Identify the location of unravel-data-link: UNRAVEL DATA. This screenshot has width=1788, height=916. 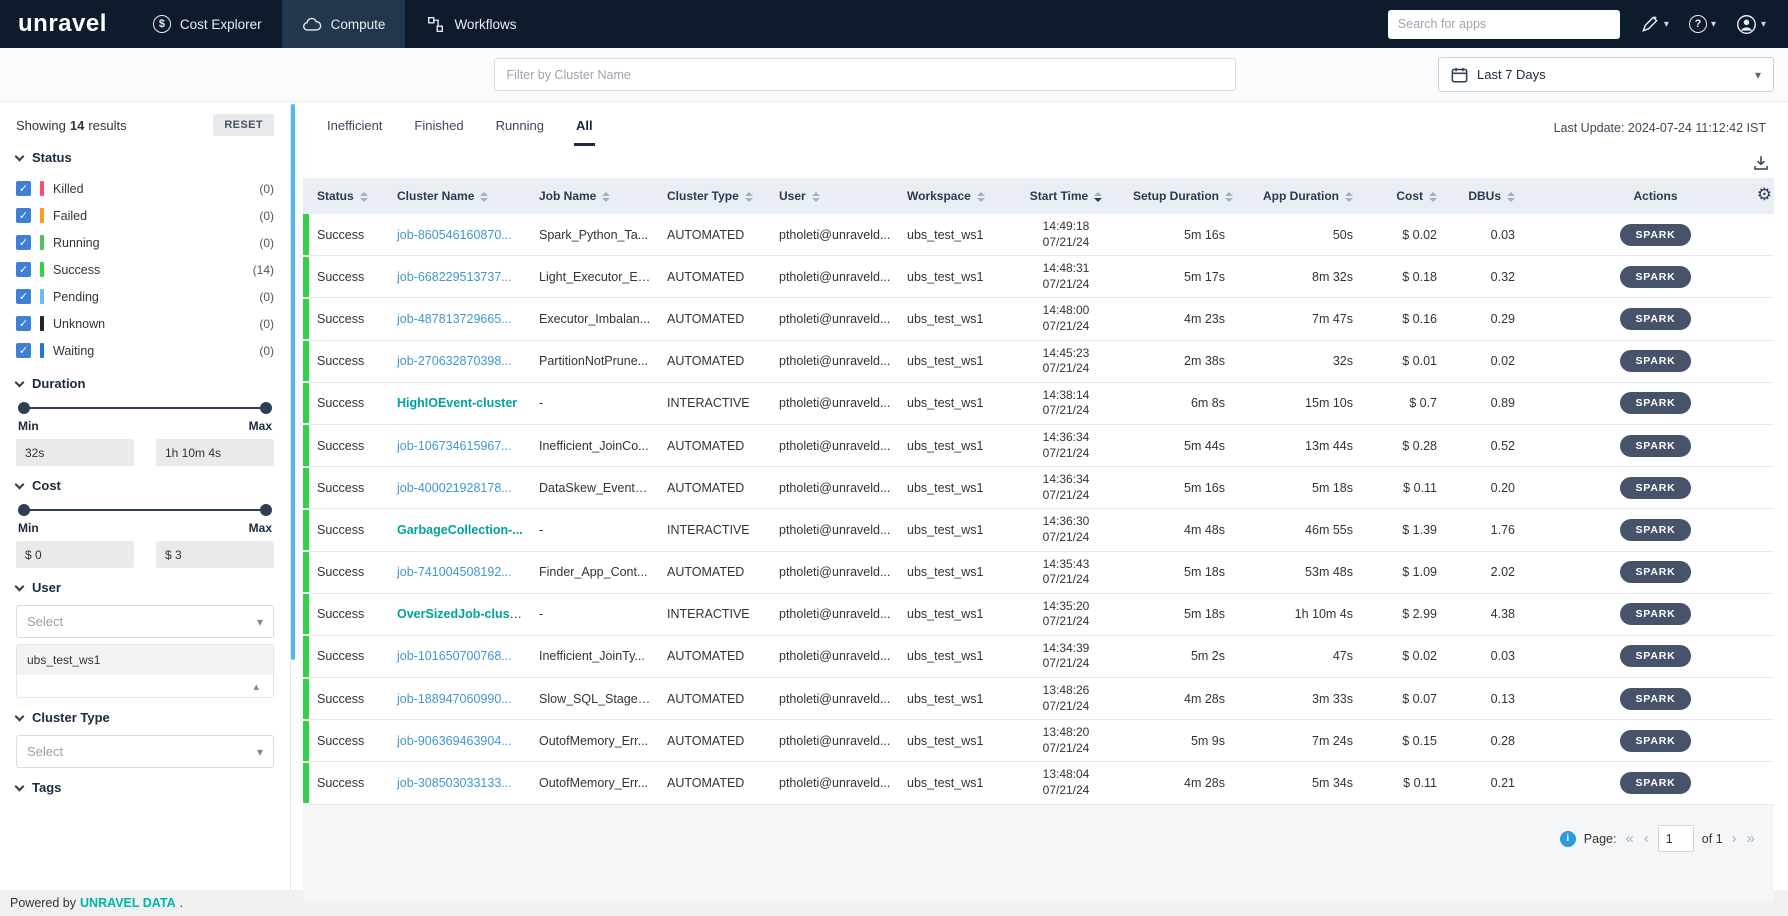
(128, 903).